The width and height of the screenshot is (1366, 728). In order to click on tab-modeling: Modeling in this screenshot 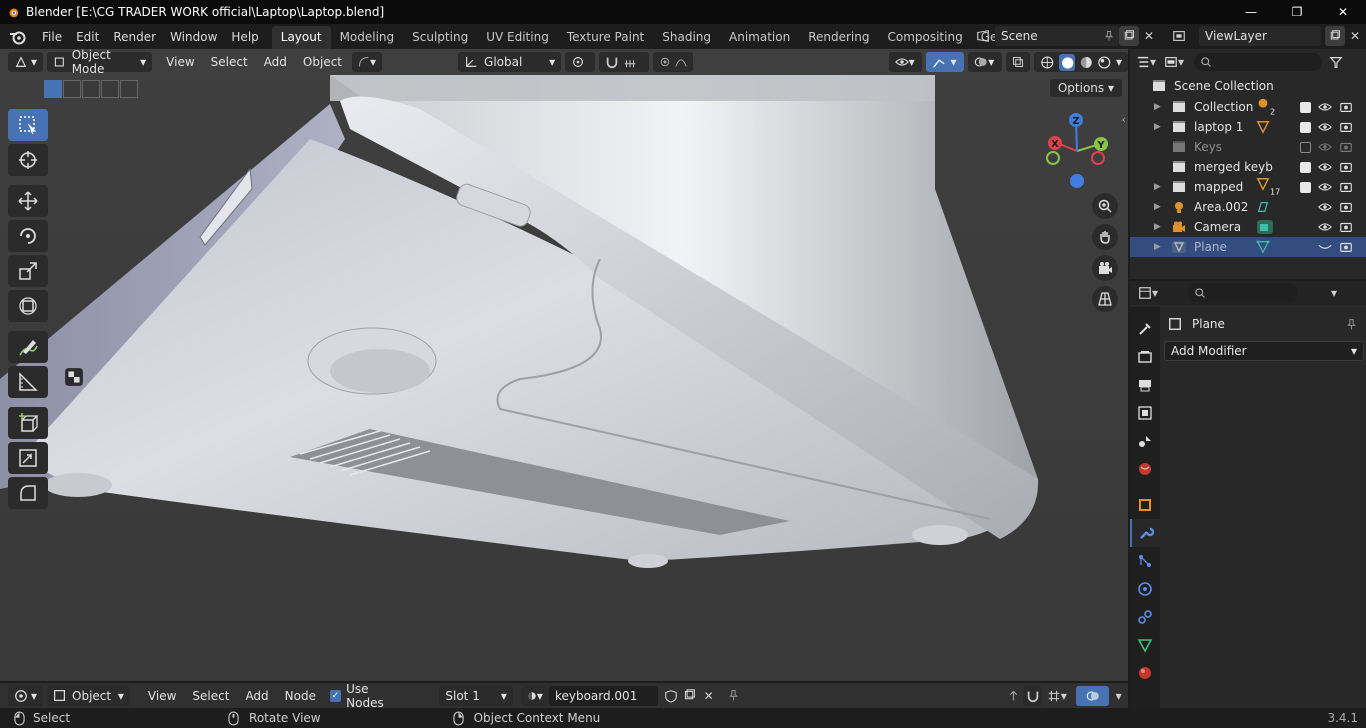, I will do `click(367, 37)`.